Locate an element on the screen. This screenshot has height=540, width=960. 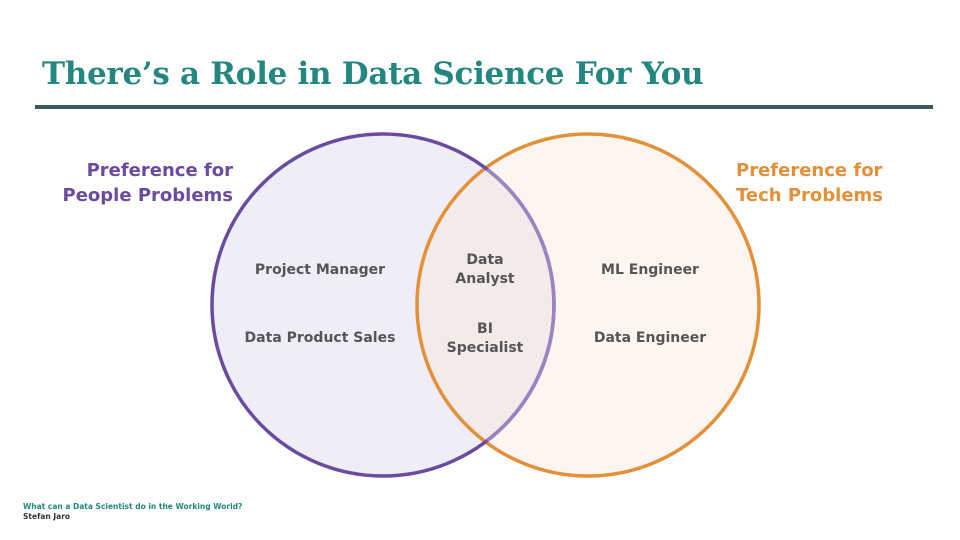
role-ml-engineer: ML Engineer is located at coordinates (650, 270).